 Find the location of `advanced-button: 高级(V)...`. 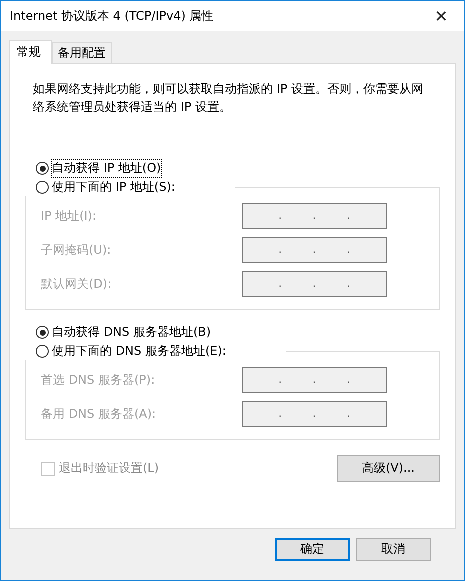

advanced-button: 高级(V)... is located at coordinates (388, 468).